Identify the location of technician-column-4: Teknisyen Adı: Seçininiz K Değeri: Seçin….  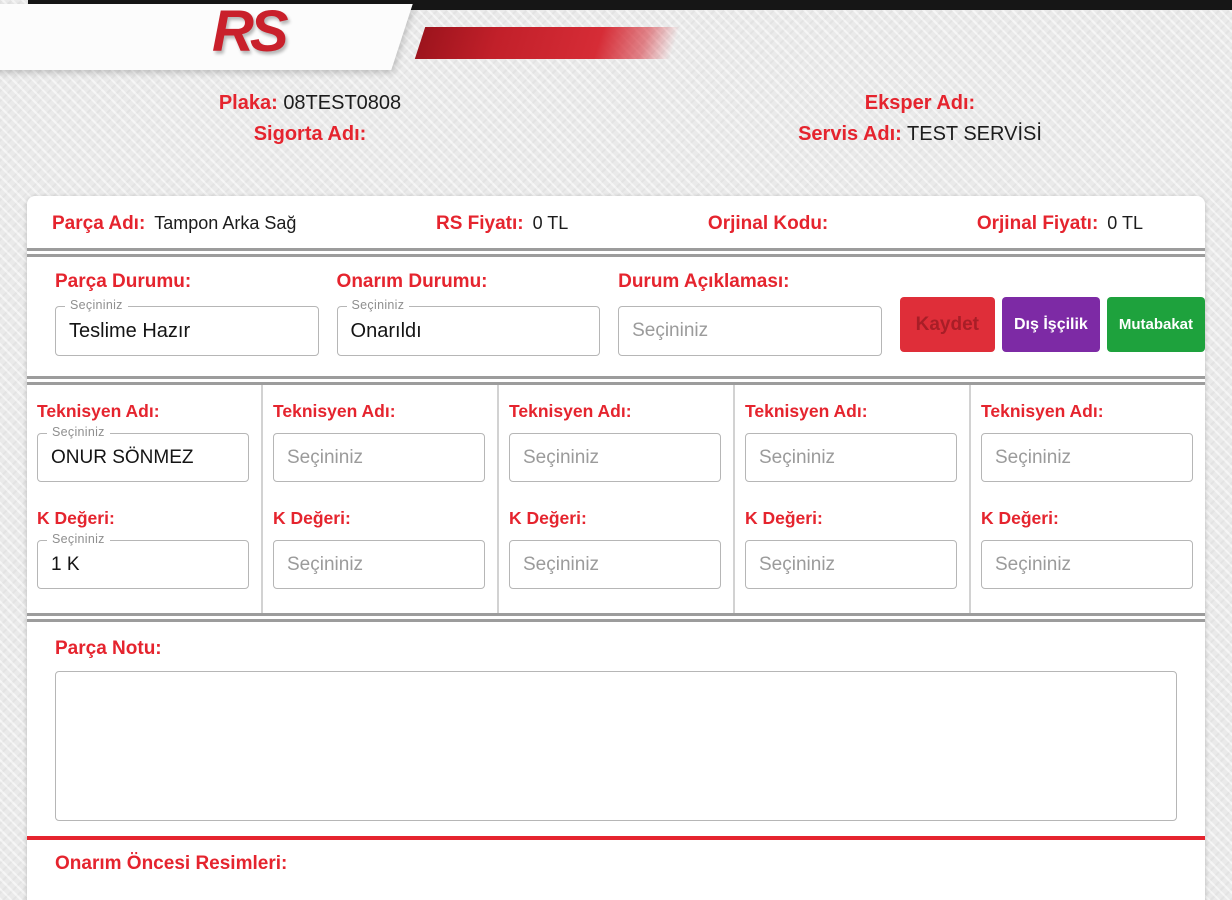
(853, 499).